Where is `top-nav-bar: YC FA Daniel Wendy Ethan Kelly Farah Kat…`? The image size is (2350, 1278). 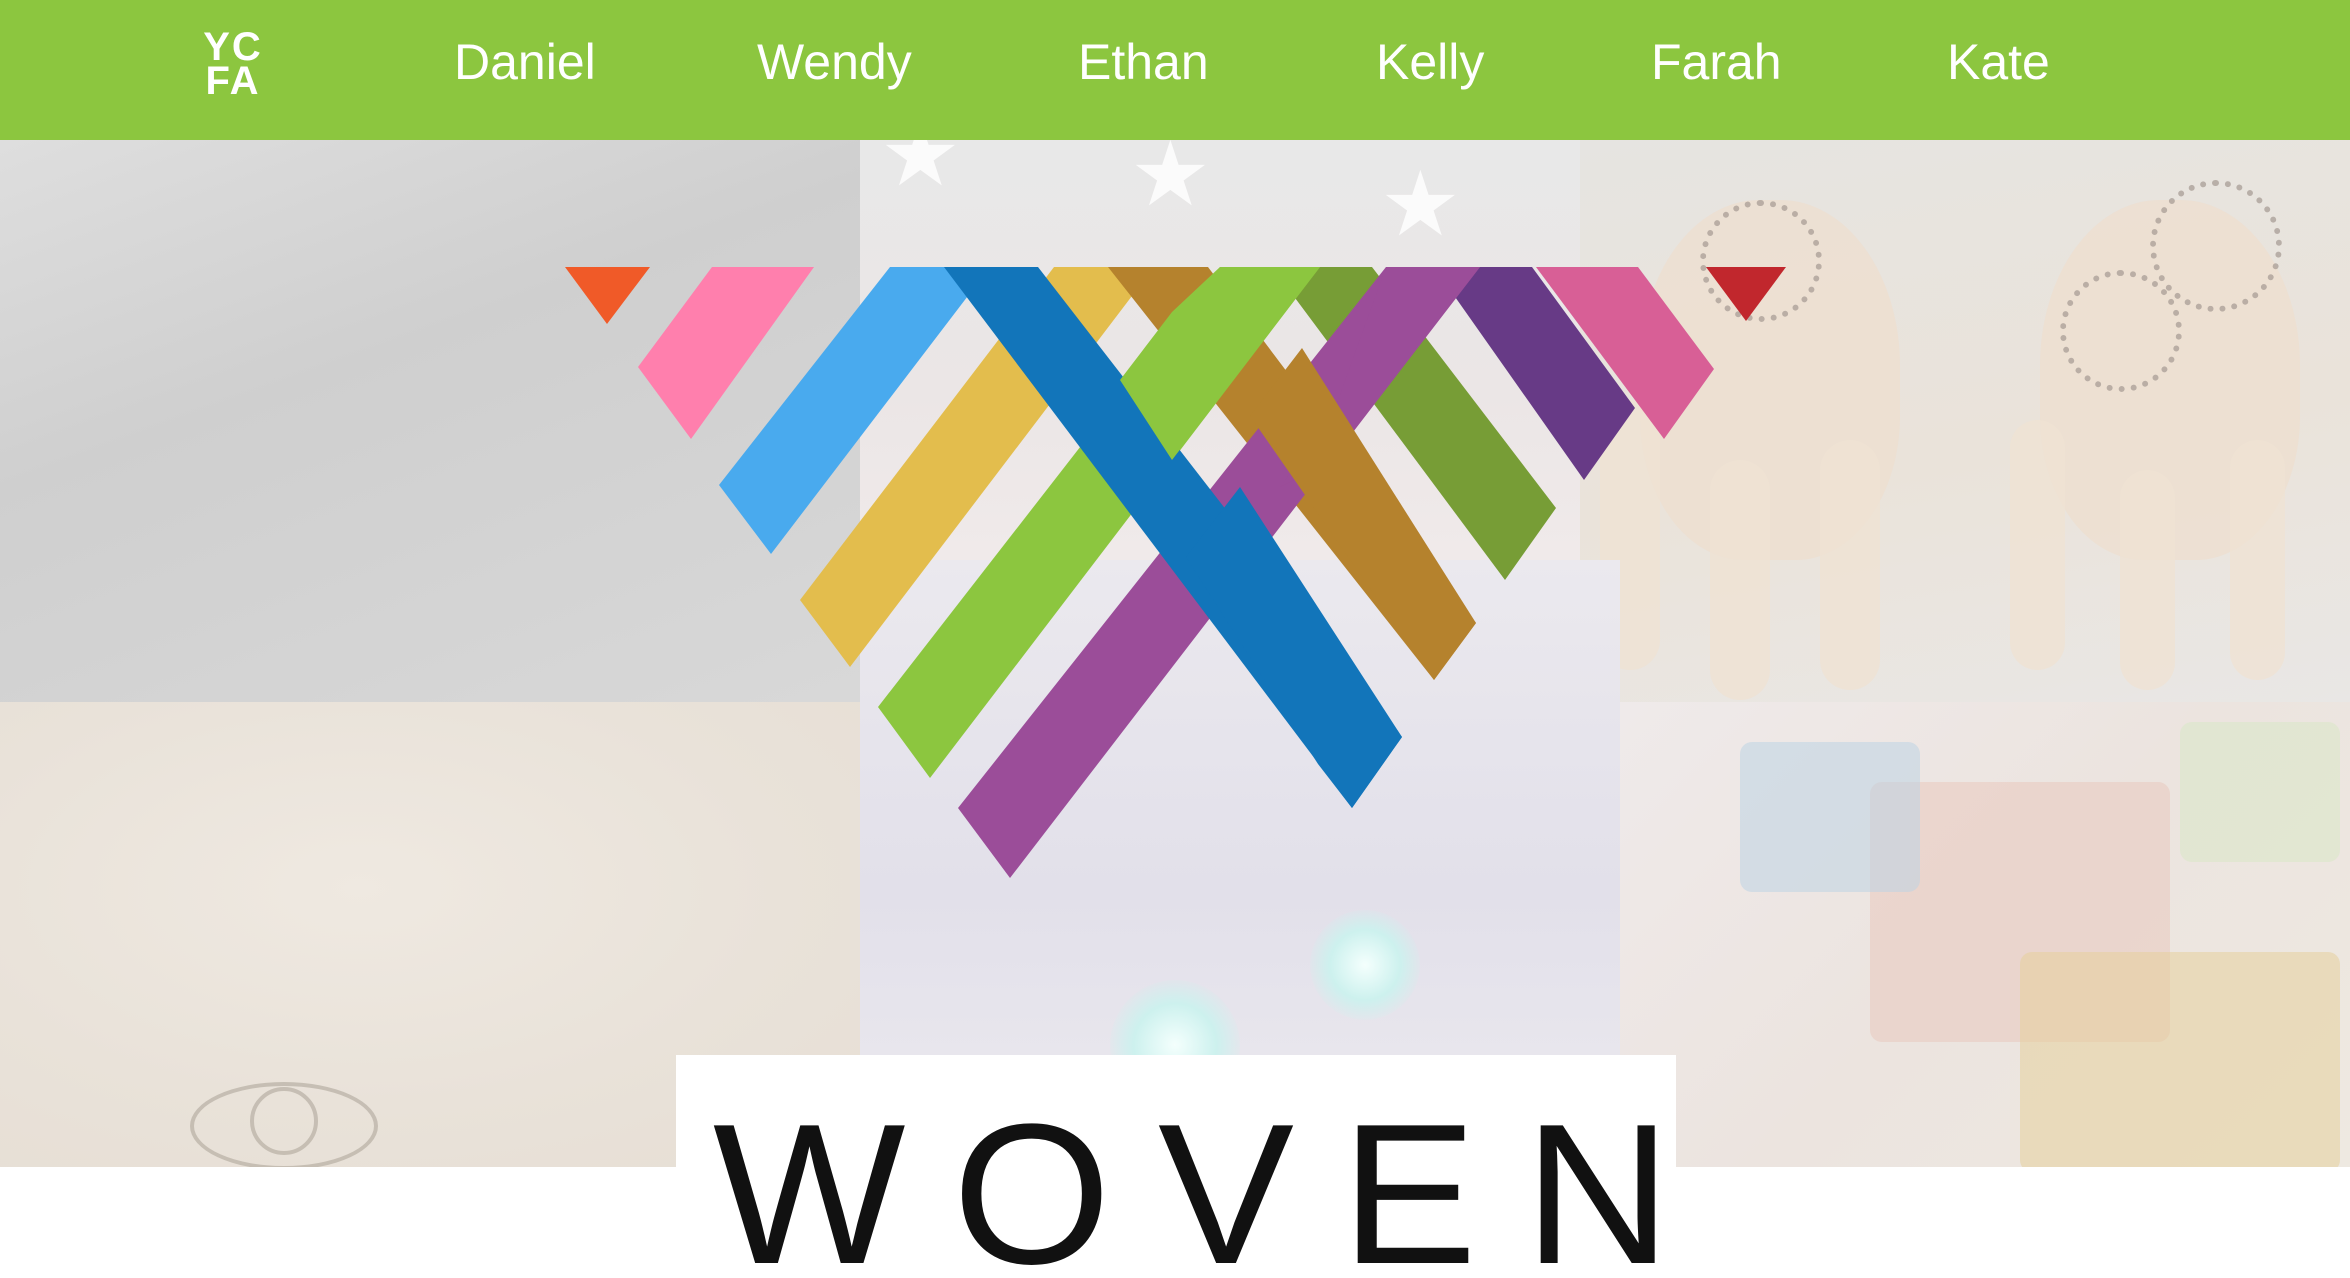
top-nav-bar: YC FA Daniel Wendy Ethan Kelly Farah Kat… is located at coordinates (1175, 70).